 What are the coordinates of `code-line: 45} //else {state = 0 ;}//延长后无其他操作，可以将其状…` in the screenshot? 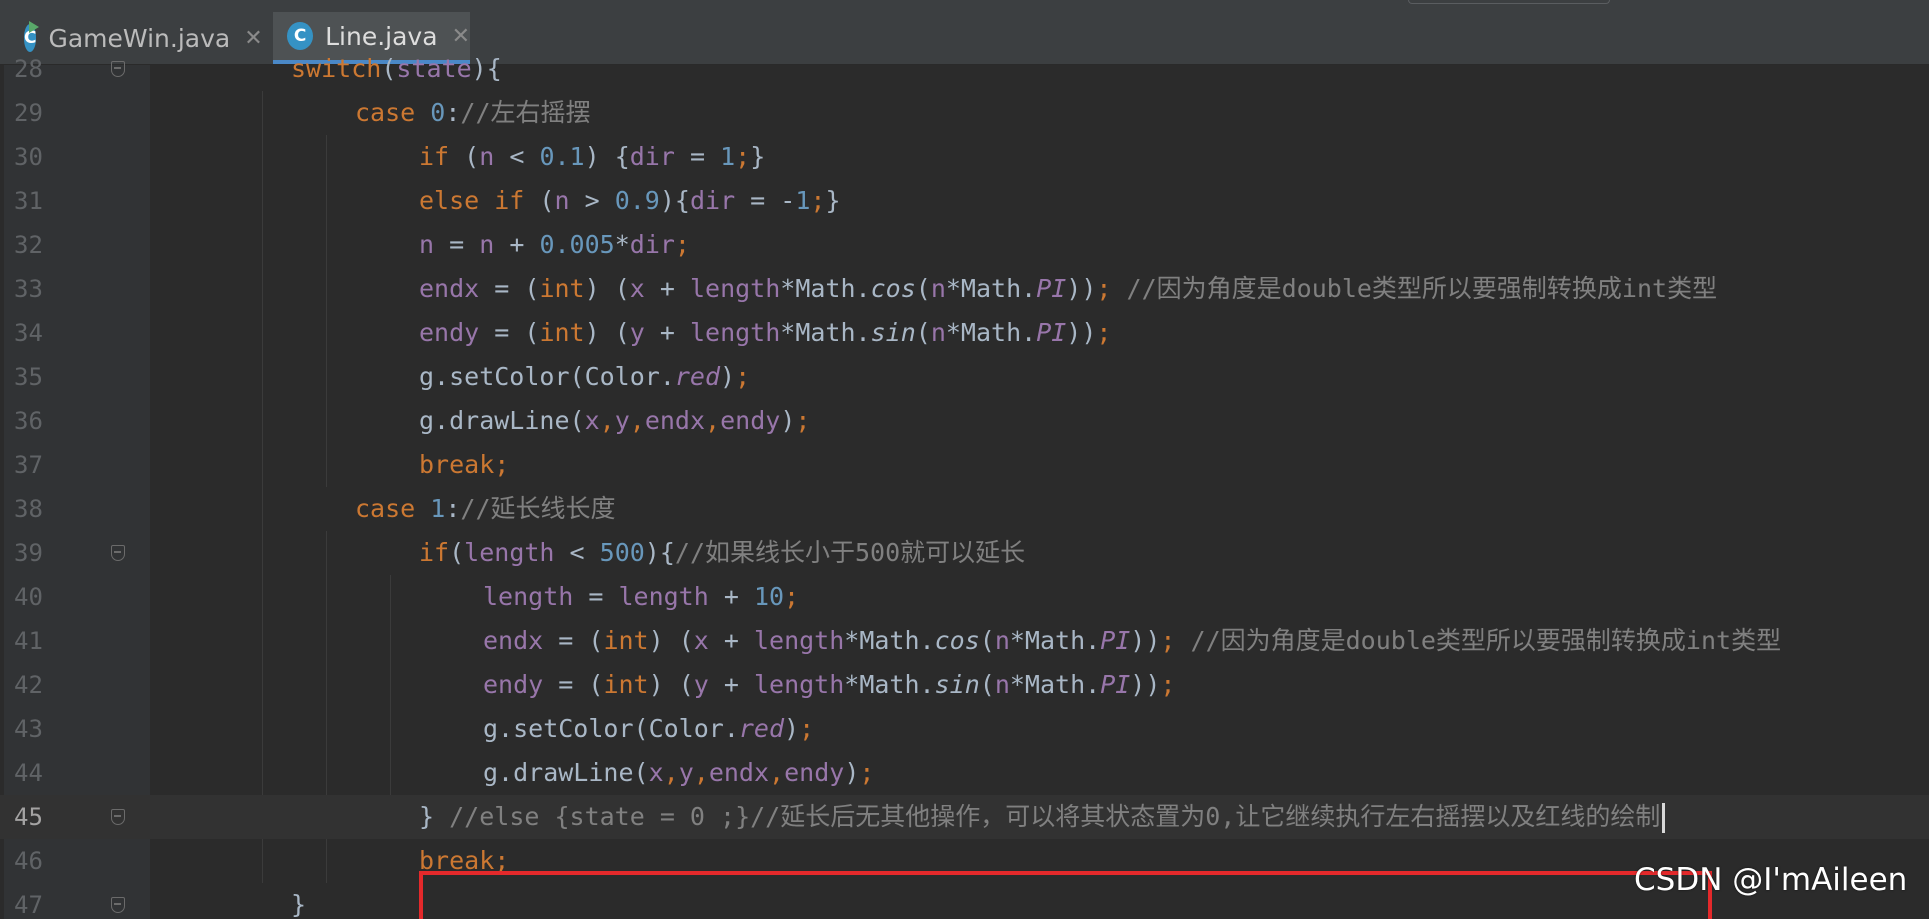 It's located at (964, 817).